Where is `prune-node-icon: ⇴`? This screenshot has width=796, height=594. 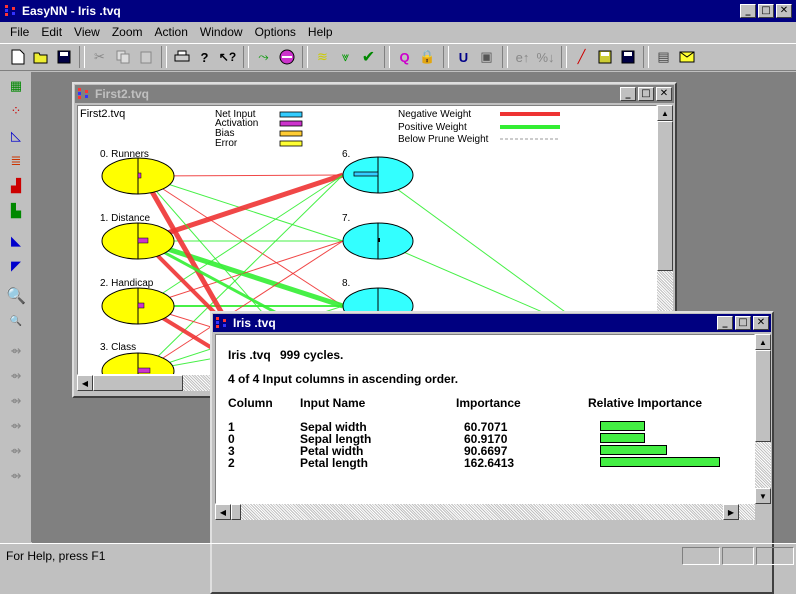 prune-node-icon: ⇴ is located at coordinates (16, 476).